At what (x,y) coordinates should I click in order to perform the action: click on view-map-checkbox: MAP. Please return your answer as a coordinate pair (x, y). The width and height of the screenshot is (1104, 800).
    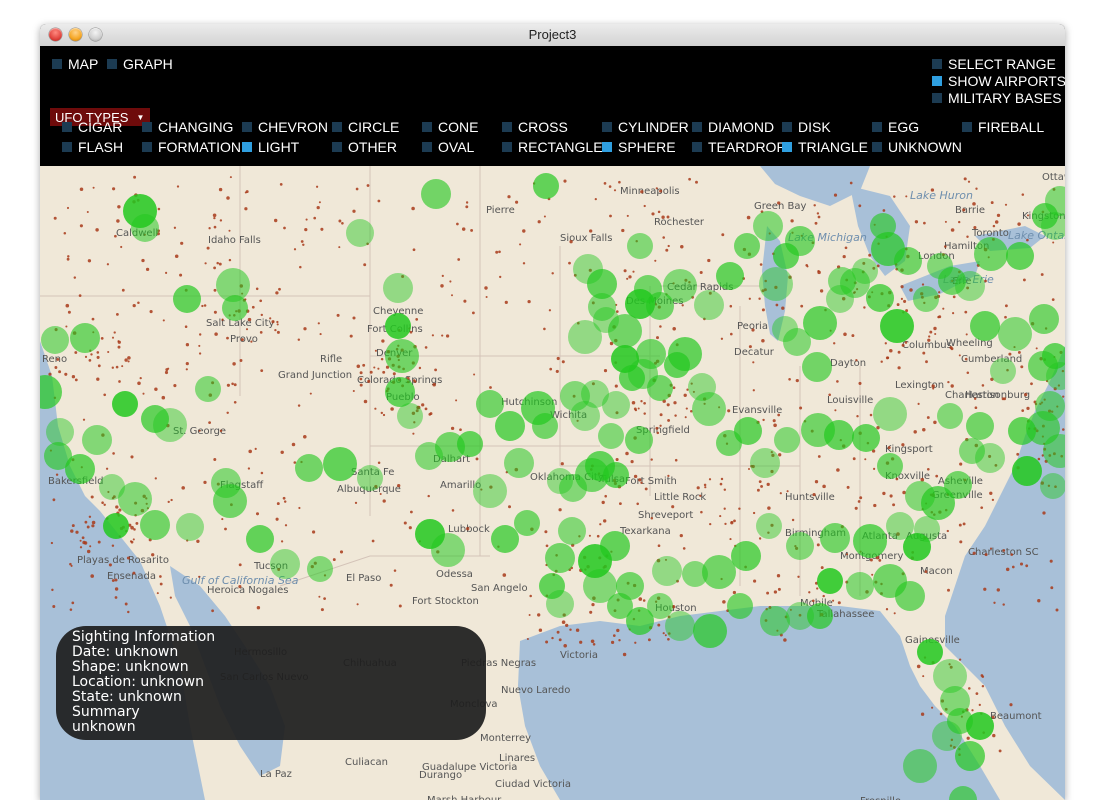
    Looking at the image, I should click on (75, 64).